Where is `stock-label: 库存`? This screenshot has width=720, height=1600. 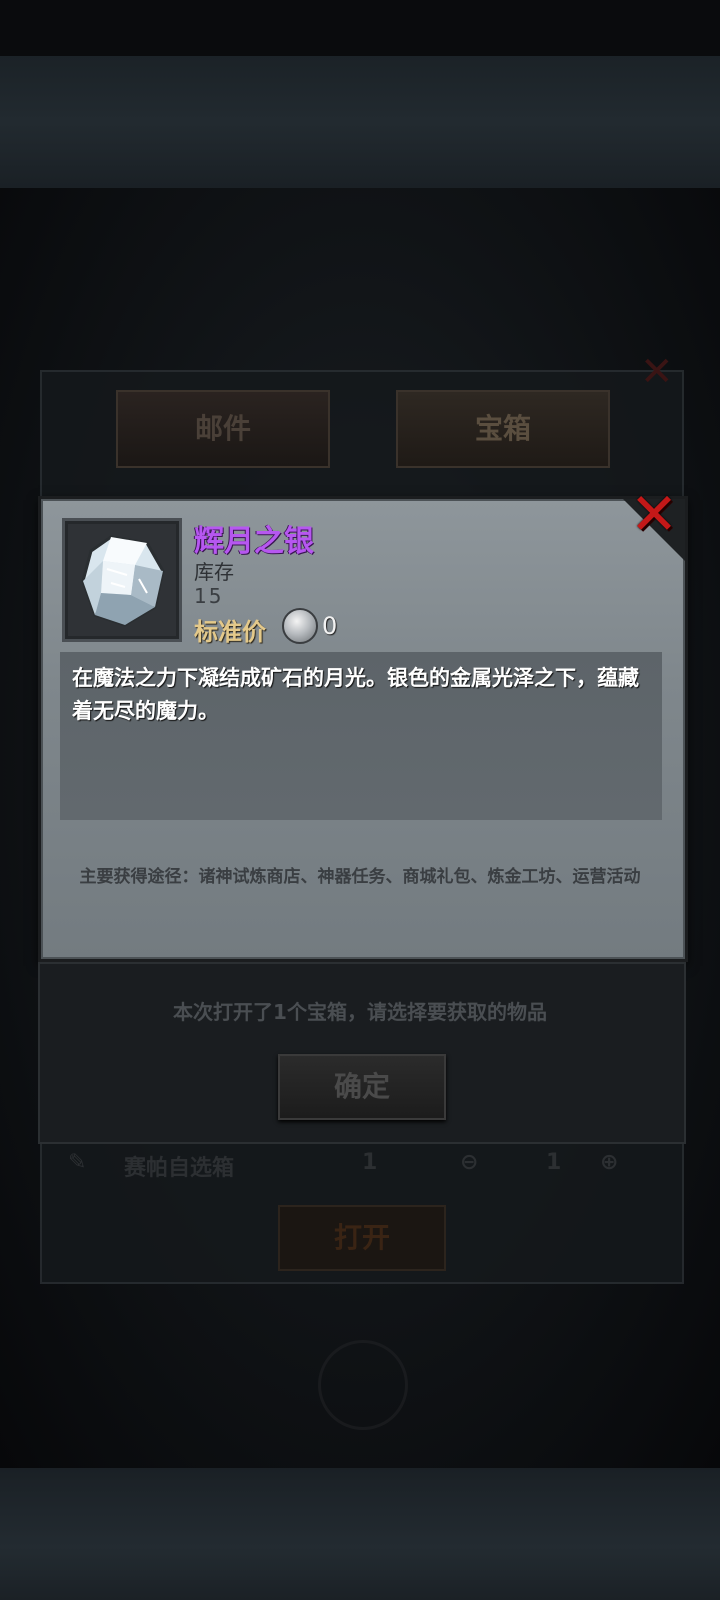
stock-label: 库存 is located at coordinates (214, 572).